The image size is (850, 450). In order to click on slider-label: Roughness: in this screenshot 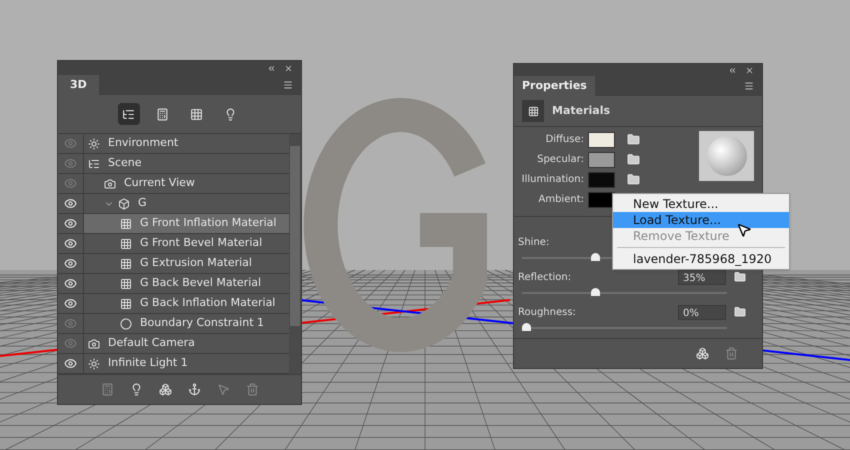, I will do `click(547, 313)`.